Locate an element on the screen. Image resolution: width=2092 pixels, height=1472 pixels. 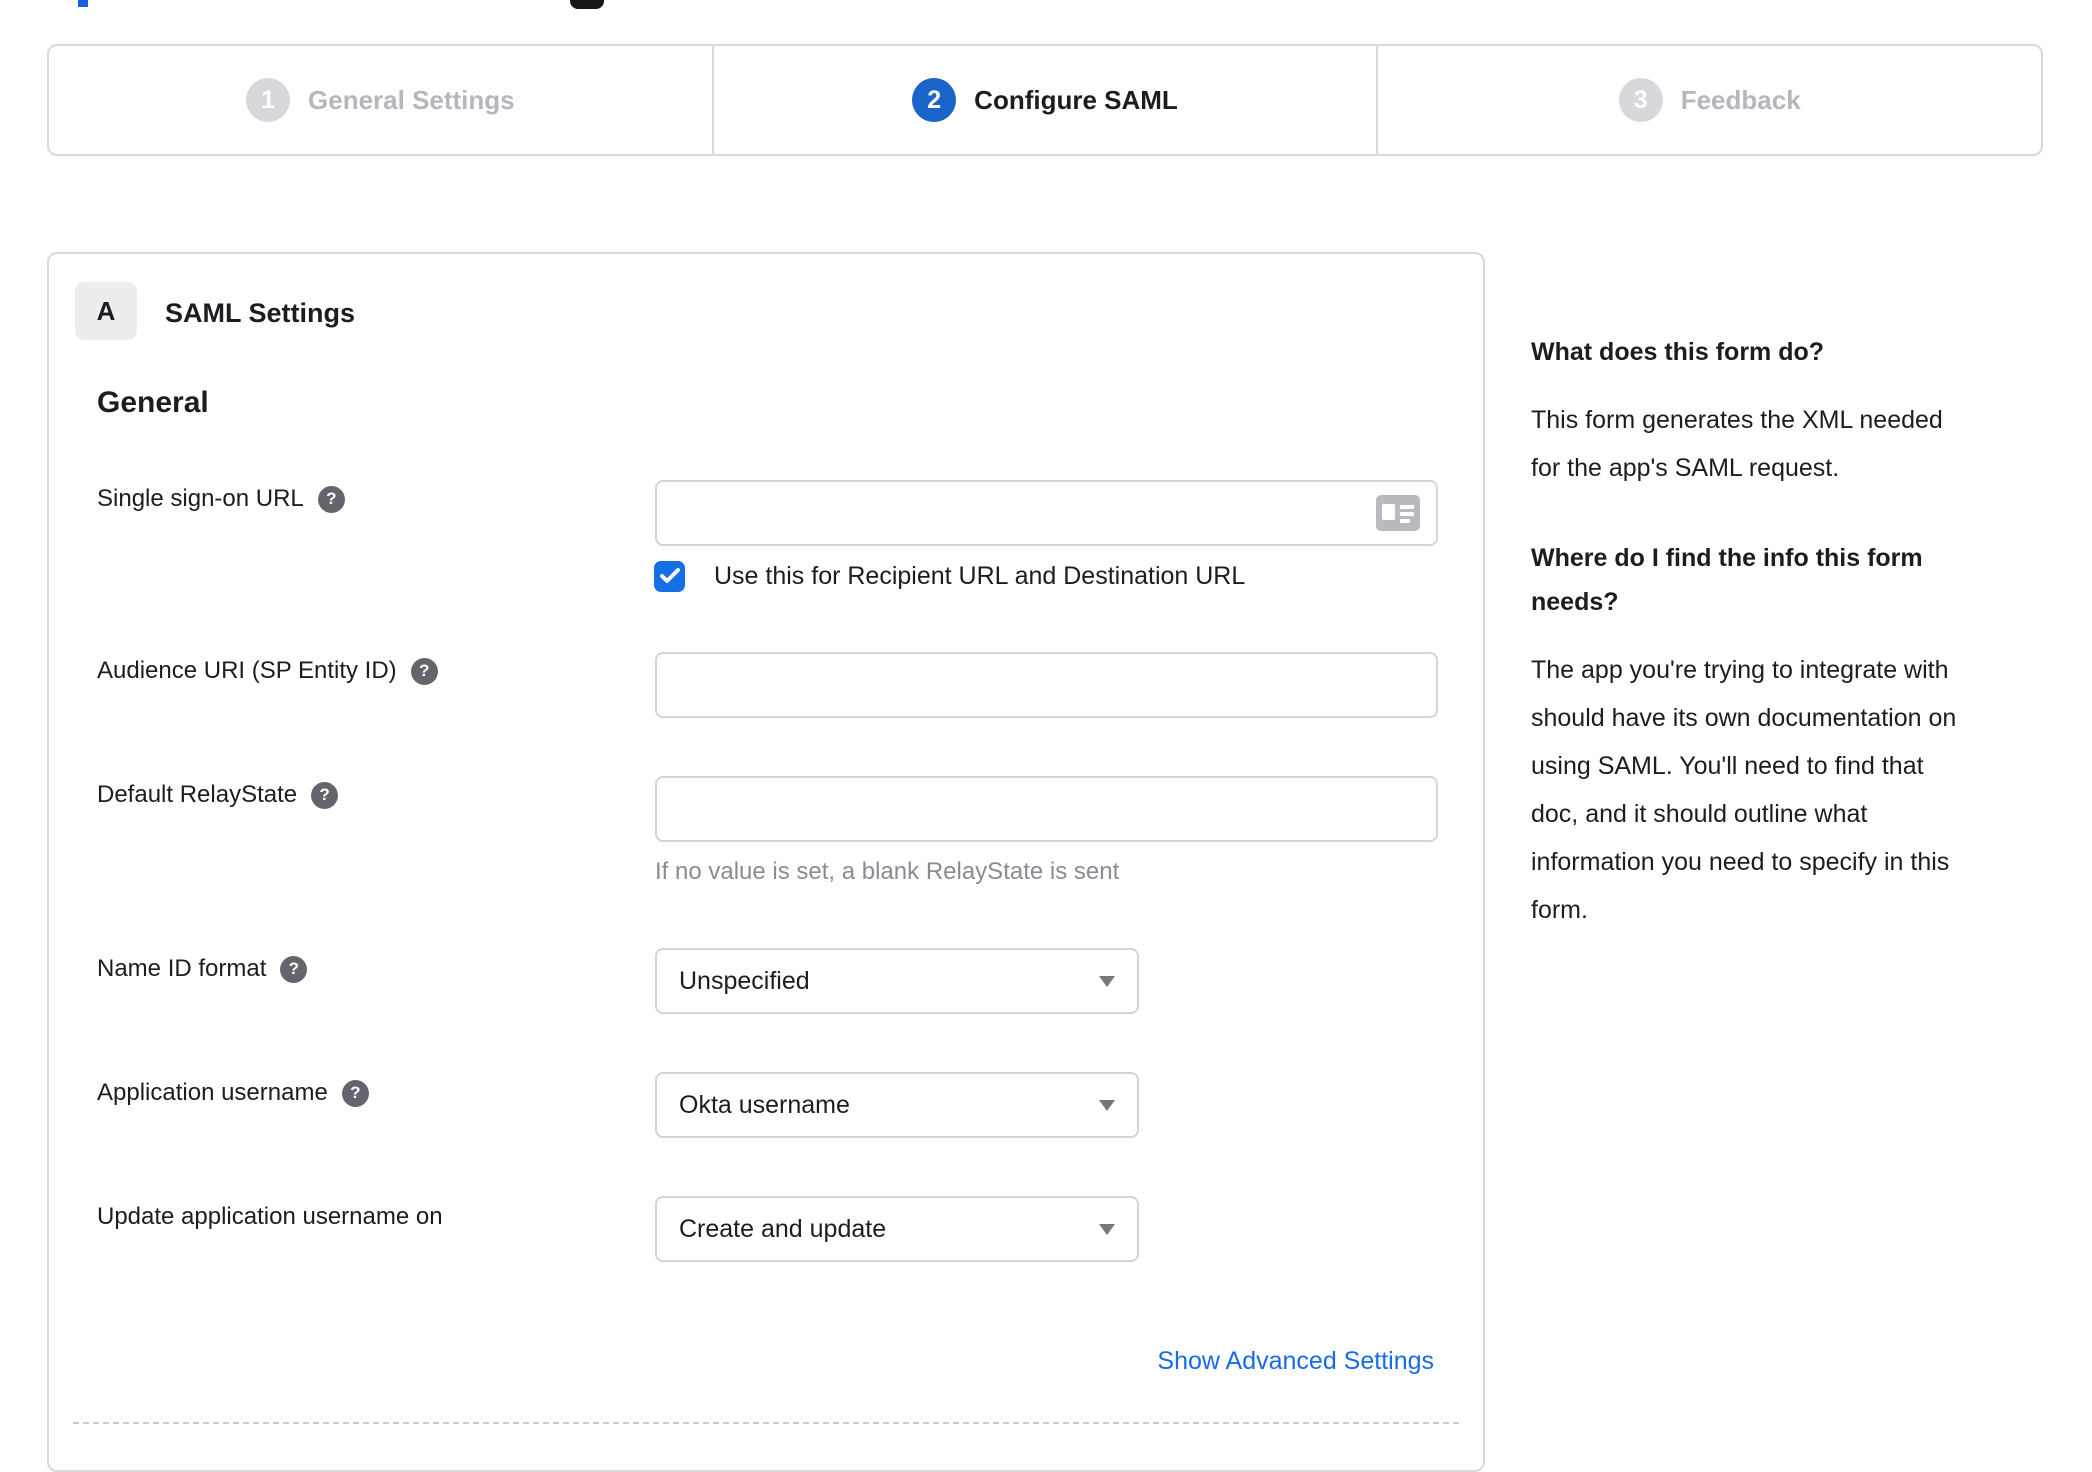
recipient-url-checkbox is located at coordinates (669, 576).